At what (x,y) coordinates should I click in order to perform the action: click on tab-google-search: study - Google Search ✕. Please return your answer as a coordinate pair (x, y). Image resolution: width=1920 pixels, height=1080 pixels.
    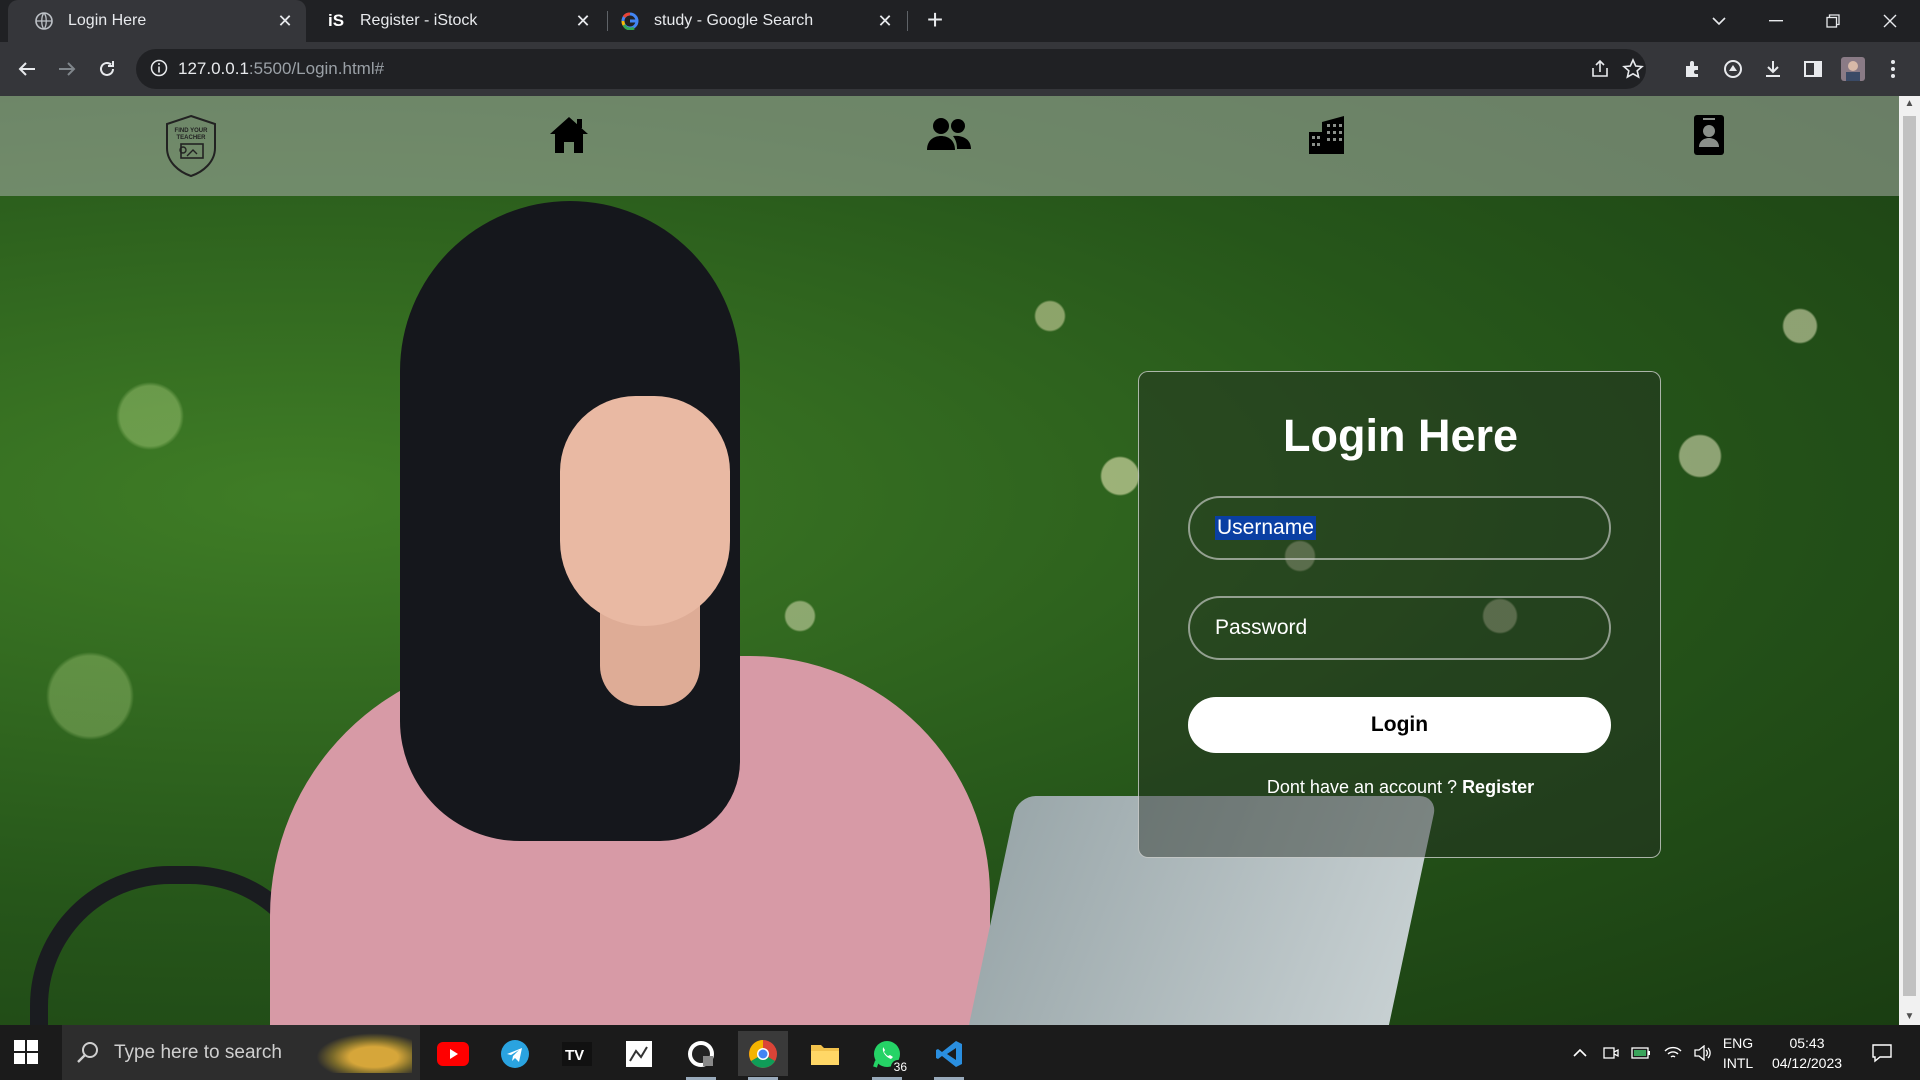
    Looking at the image, I should click on (757, 21).